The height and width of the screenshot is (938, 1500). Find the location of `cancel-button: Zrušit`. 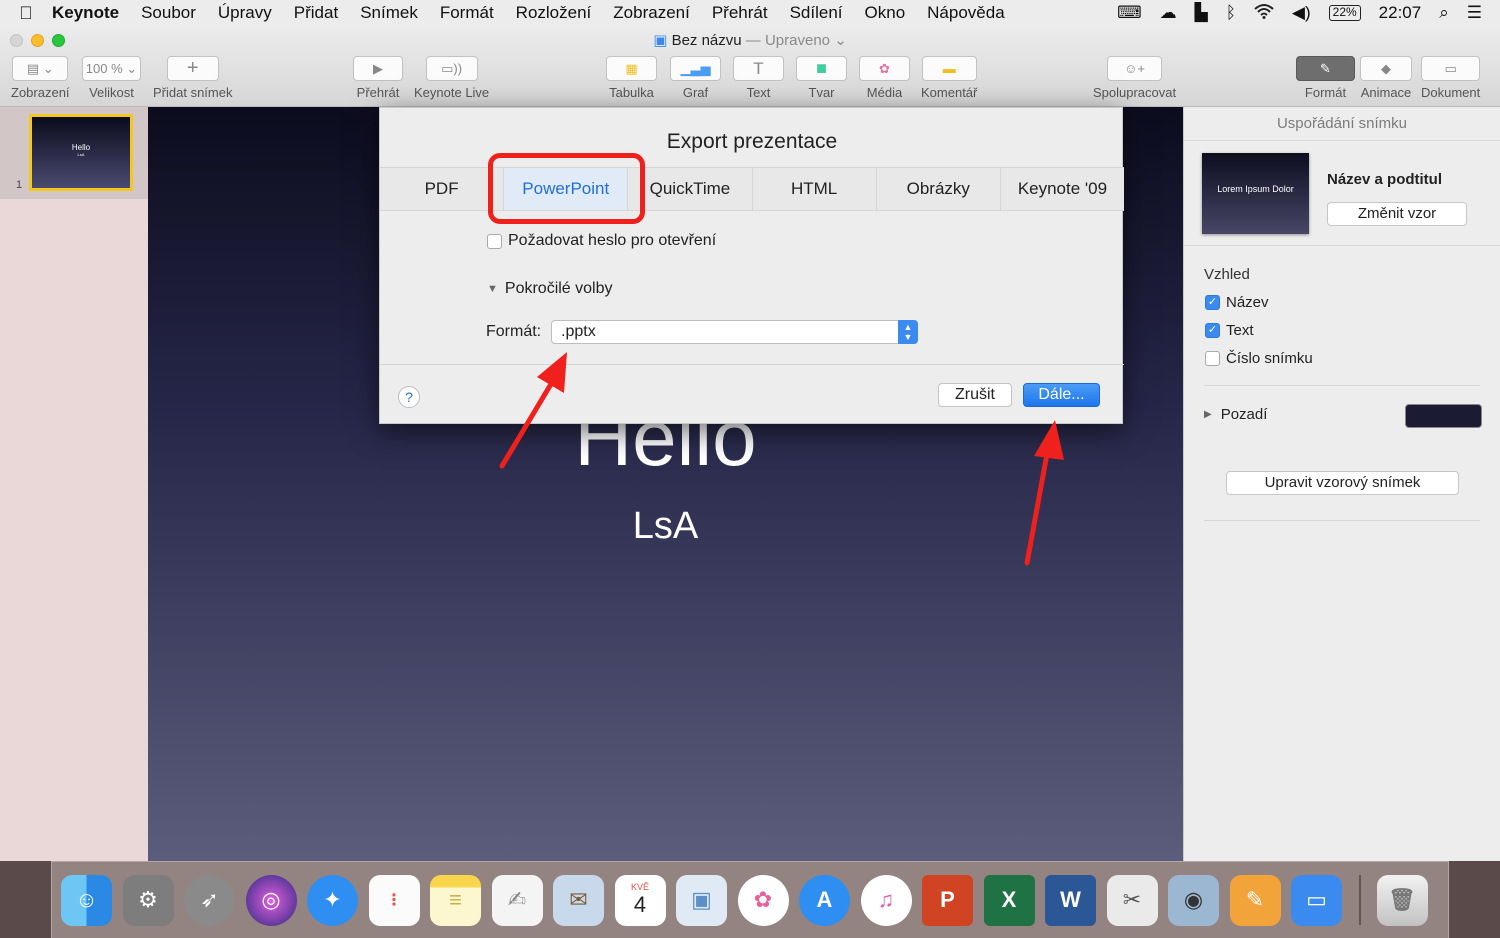

cancel-button: Zrušit is located at coordinates (975, 395).